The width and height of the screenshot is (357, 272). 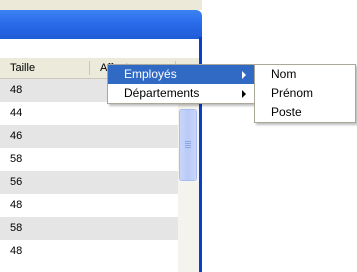 What do you see at coordinates (305, 112) in the screenshot?
I see `submenu-item-poste: Poste` at bounding box center [305, 112].